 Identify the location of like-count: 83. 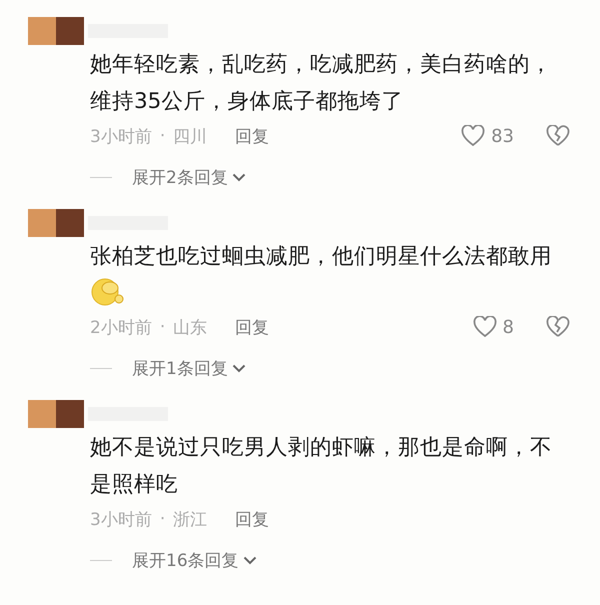
(502, 136).